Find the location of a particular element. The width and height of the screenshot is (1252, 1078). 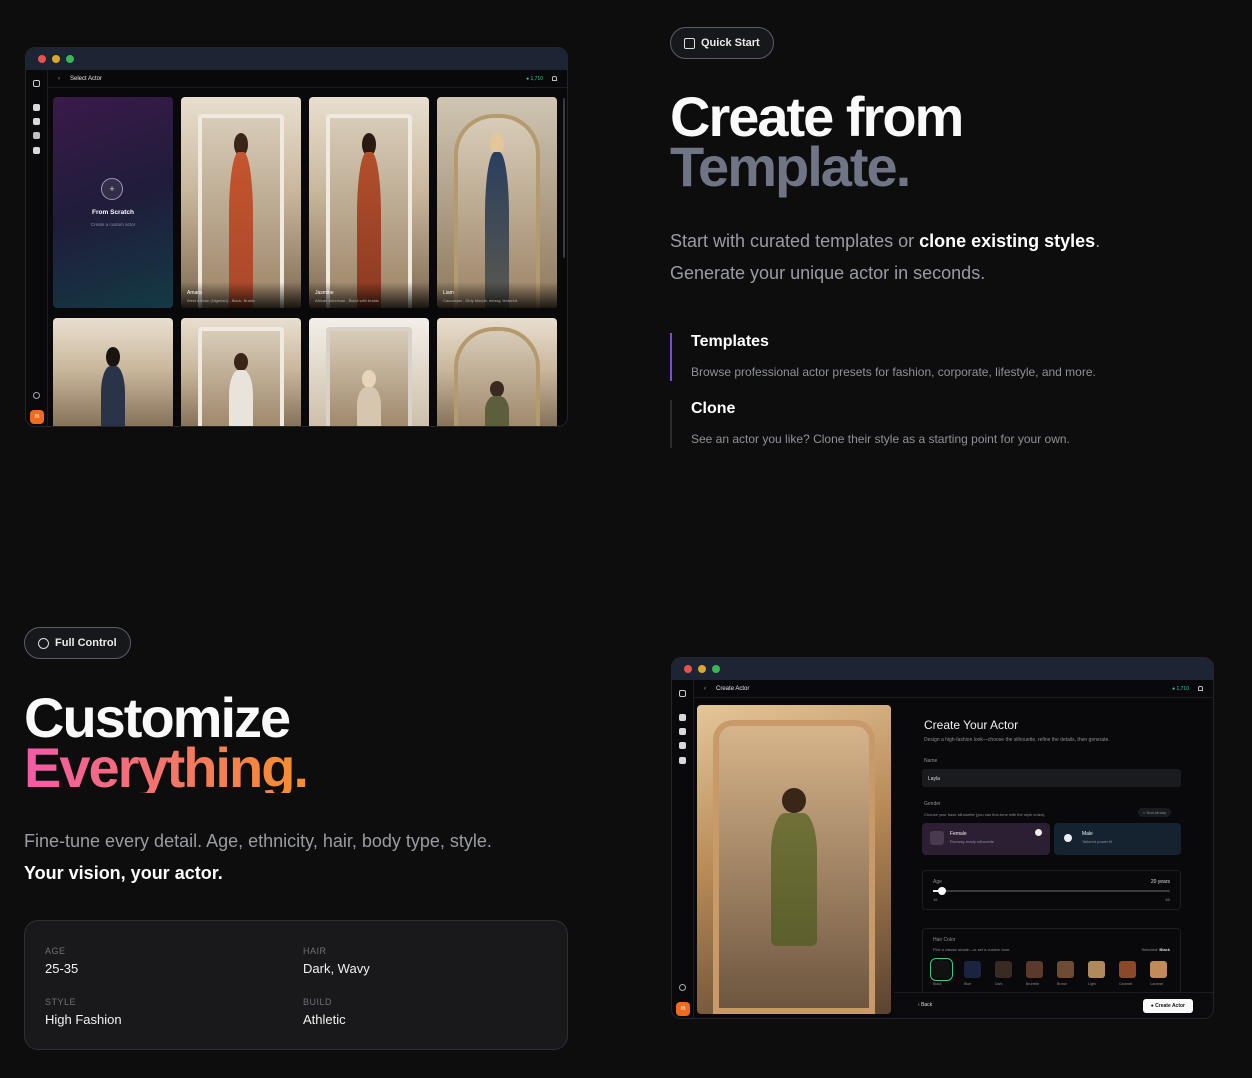

name-label: Name is located at coordinates (931, 761).